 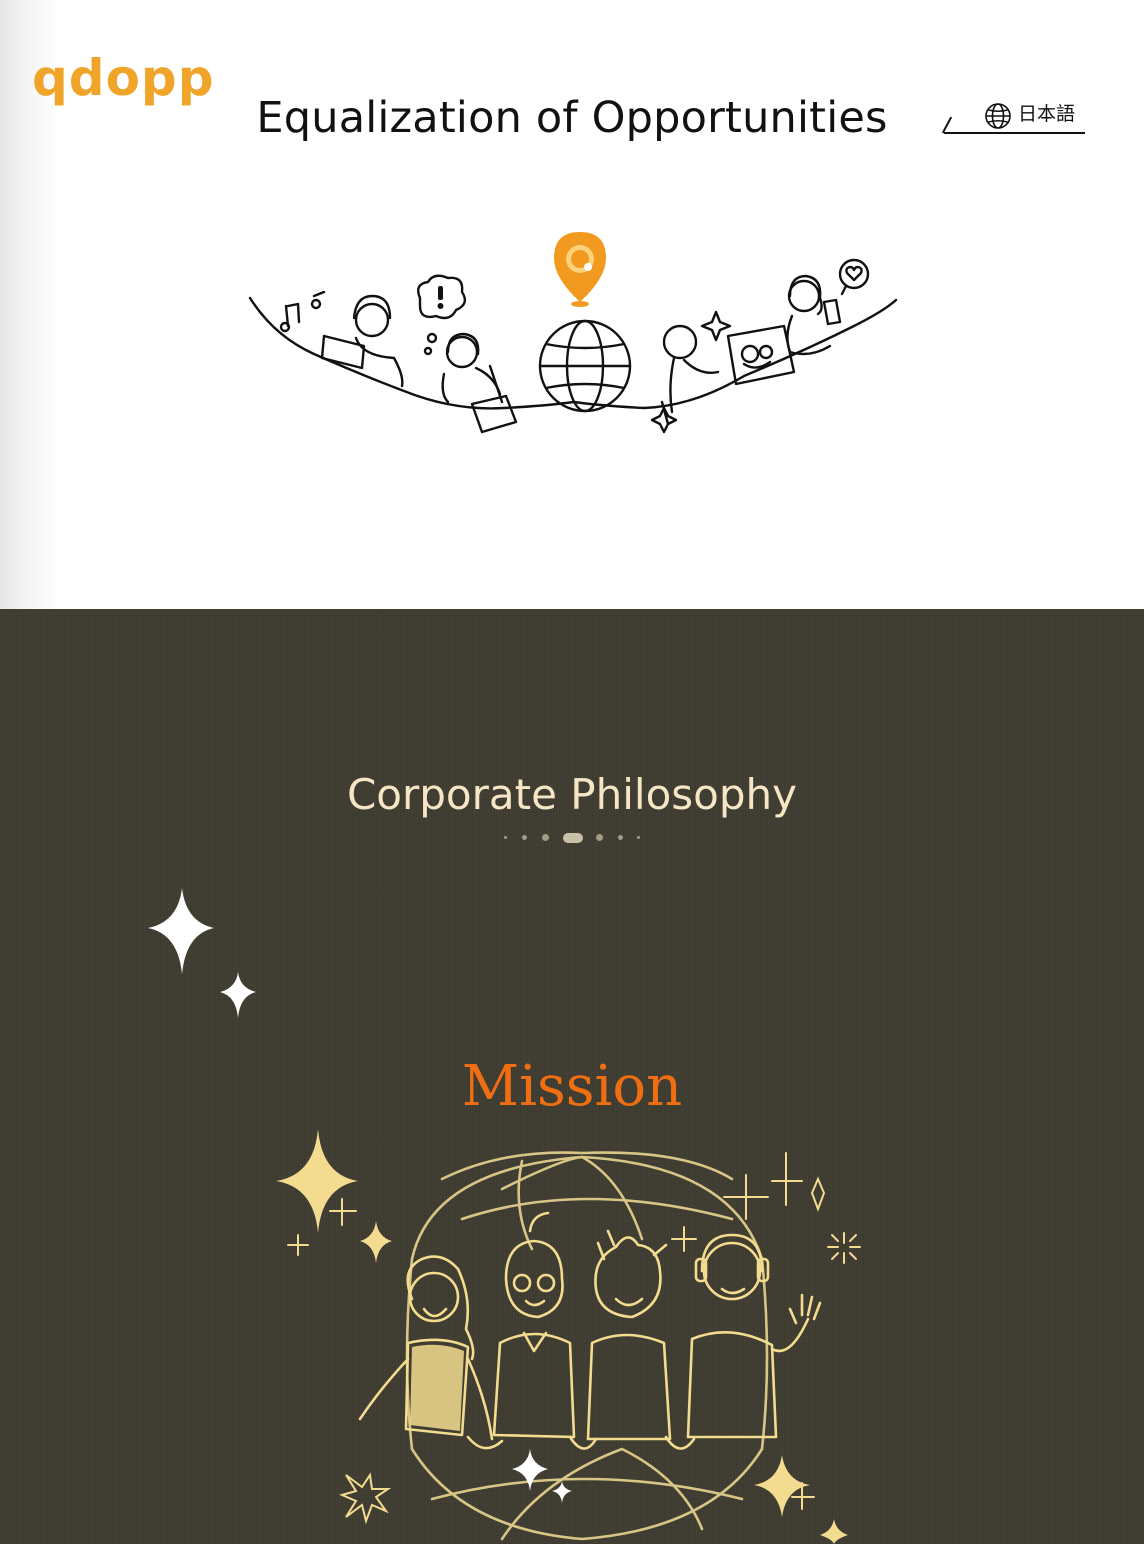 I want to click on language-switch-slash, so click(x=947, y=125).